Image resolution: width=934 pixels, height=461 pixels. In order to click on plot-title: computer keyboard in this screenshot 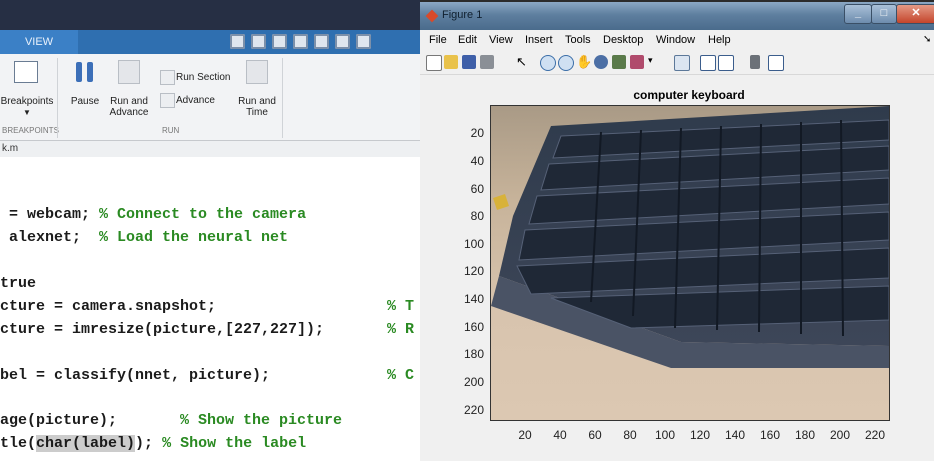, I will do `click(689, 95)`.